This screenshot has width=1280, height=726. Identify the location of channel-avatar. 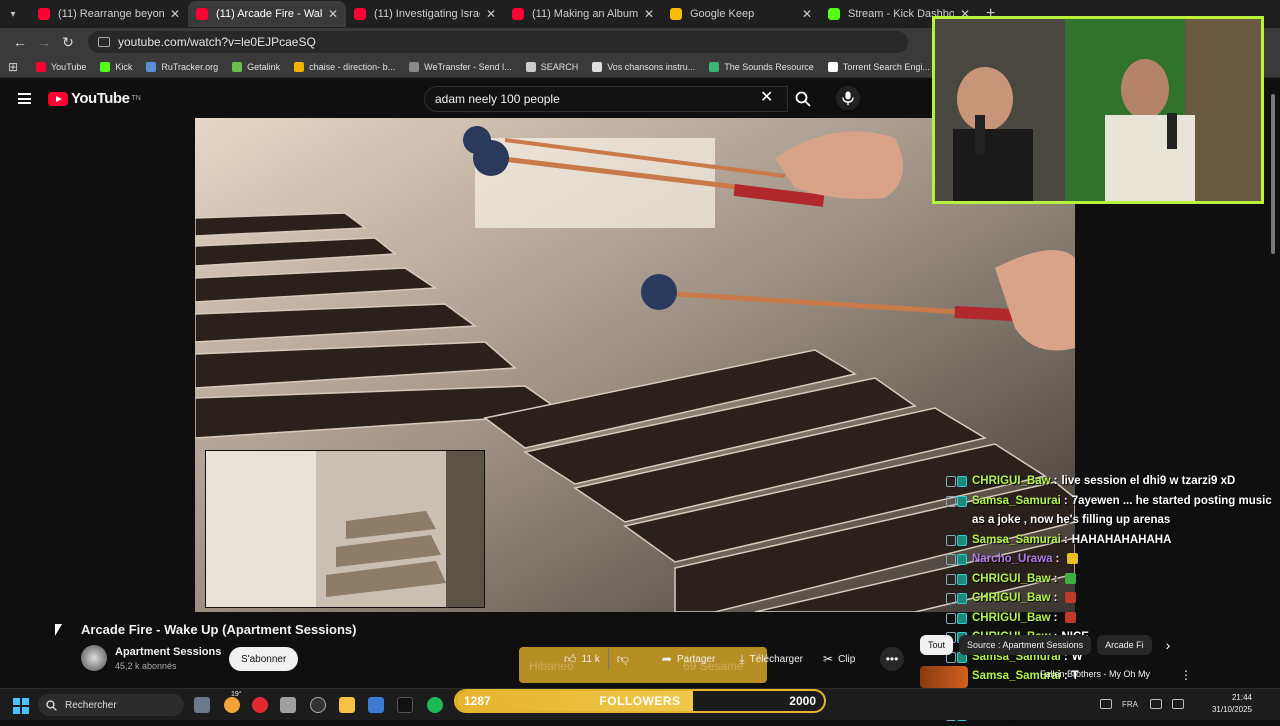
(94, 658).